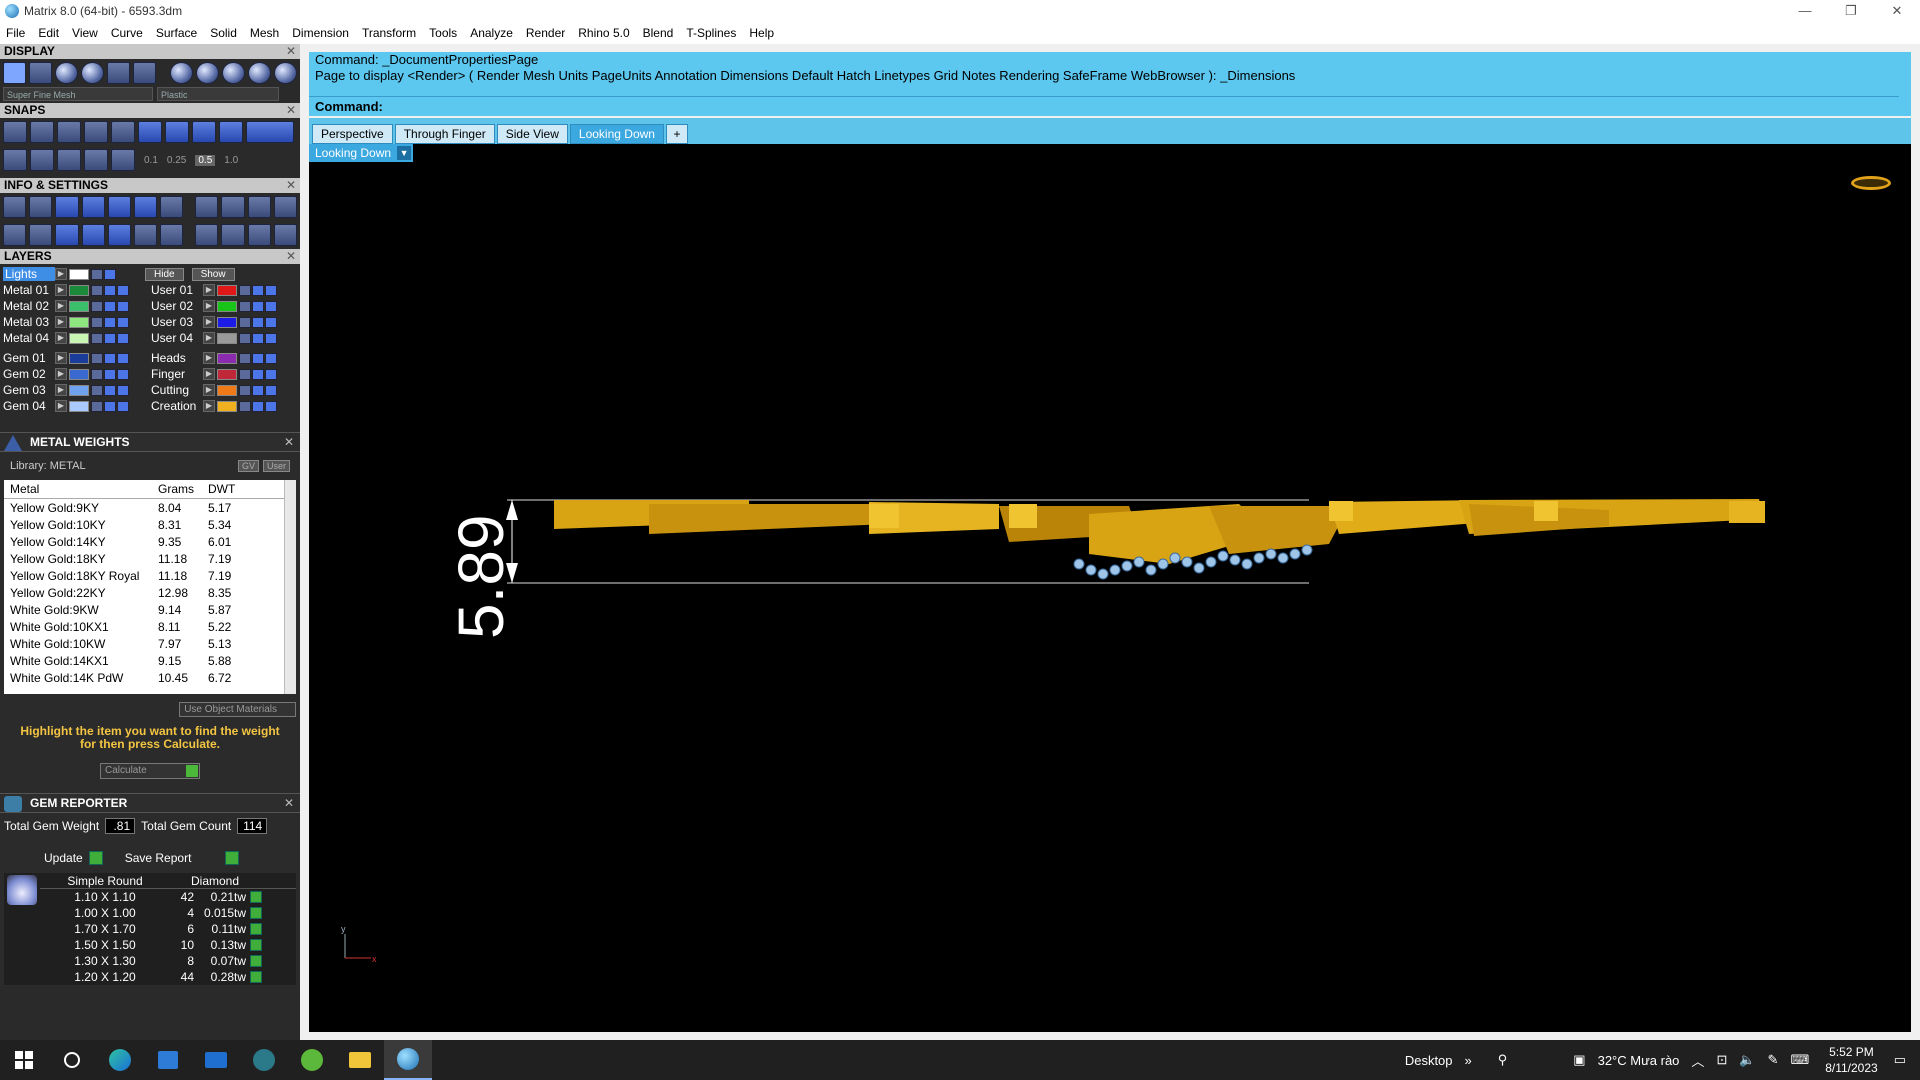 The height and width of the screenshot is (1080, 1920). What do you see at coordinates (177, 290) in the screenshot?
I see `layer-name: User 01` at bounding box center [177, 290].